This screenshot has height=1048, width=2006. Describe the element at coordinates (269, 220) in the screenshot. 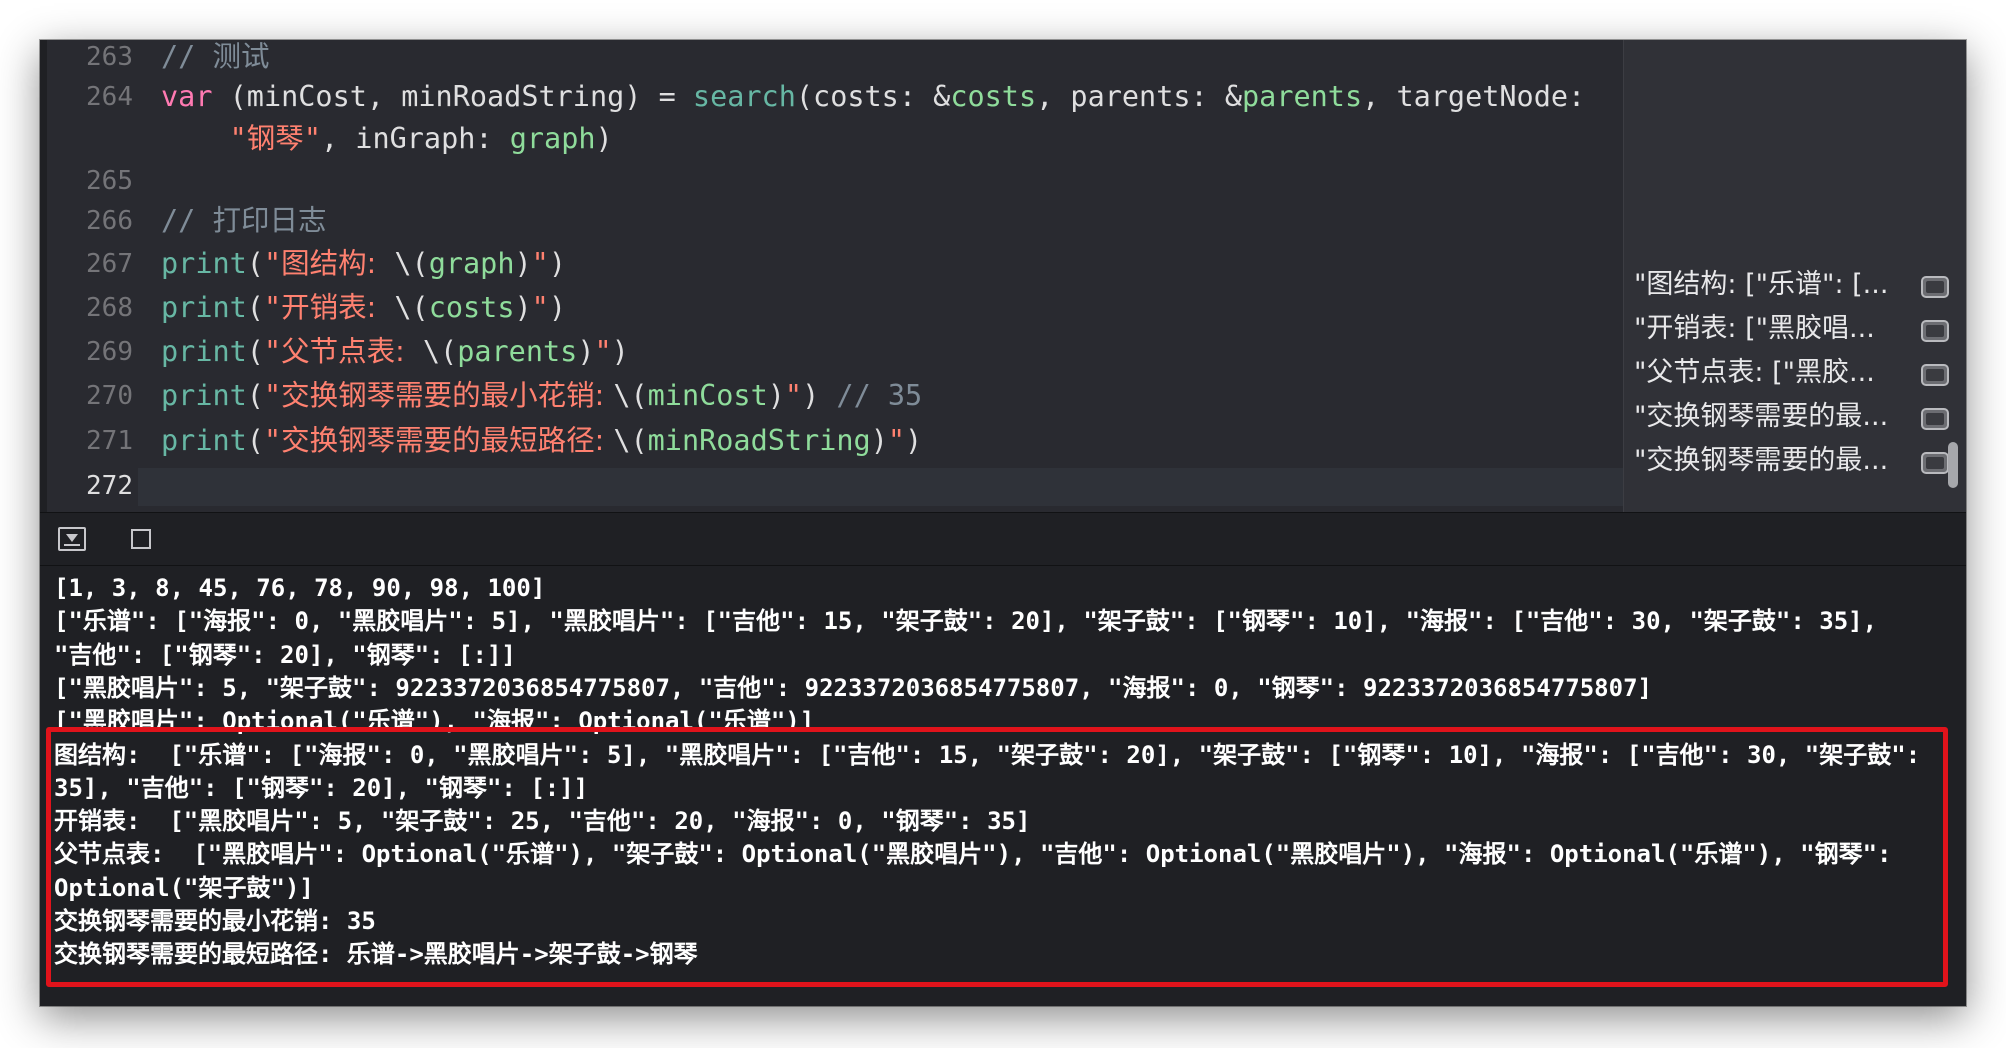

I see `code-token: 打印日志` at that location.